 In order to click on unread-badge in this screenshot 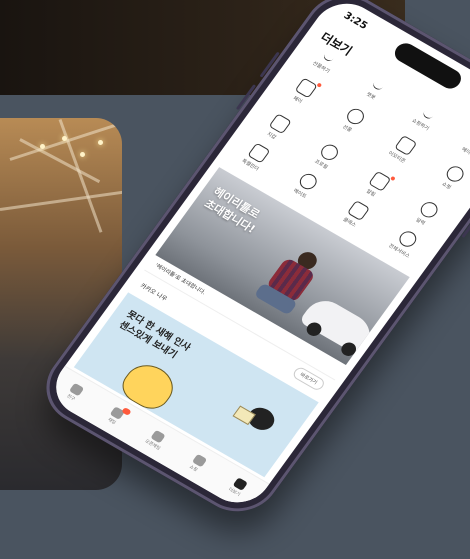, I will do `click(126, 412)`.